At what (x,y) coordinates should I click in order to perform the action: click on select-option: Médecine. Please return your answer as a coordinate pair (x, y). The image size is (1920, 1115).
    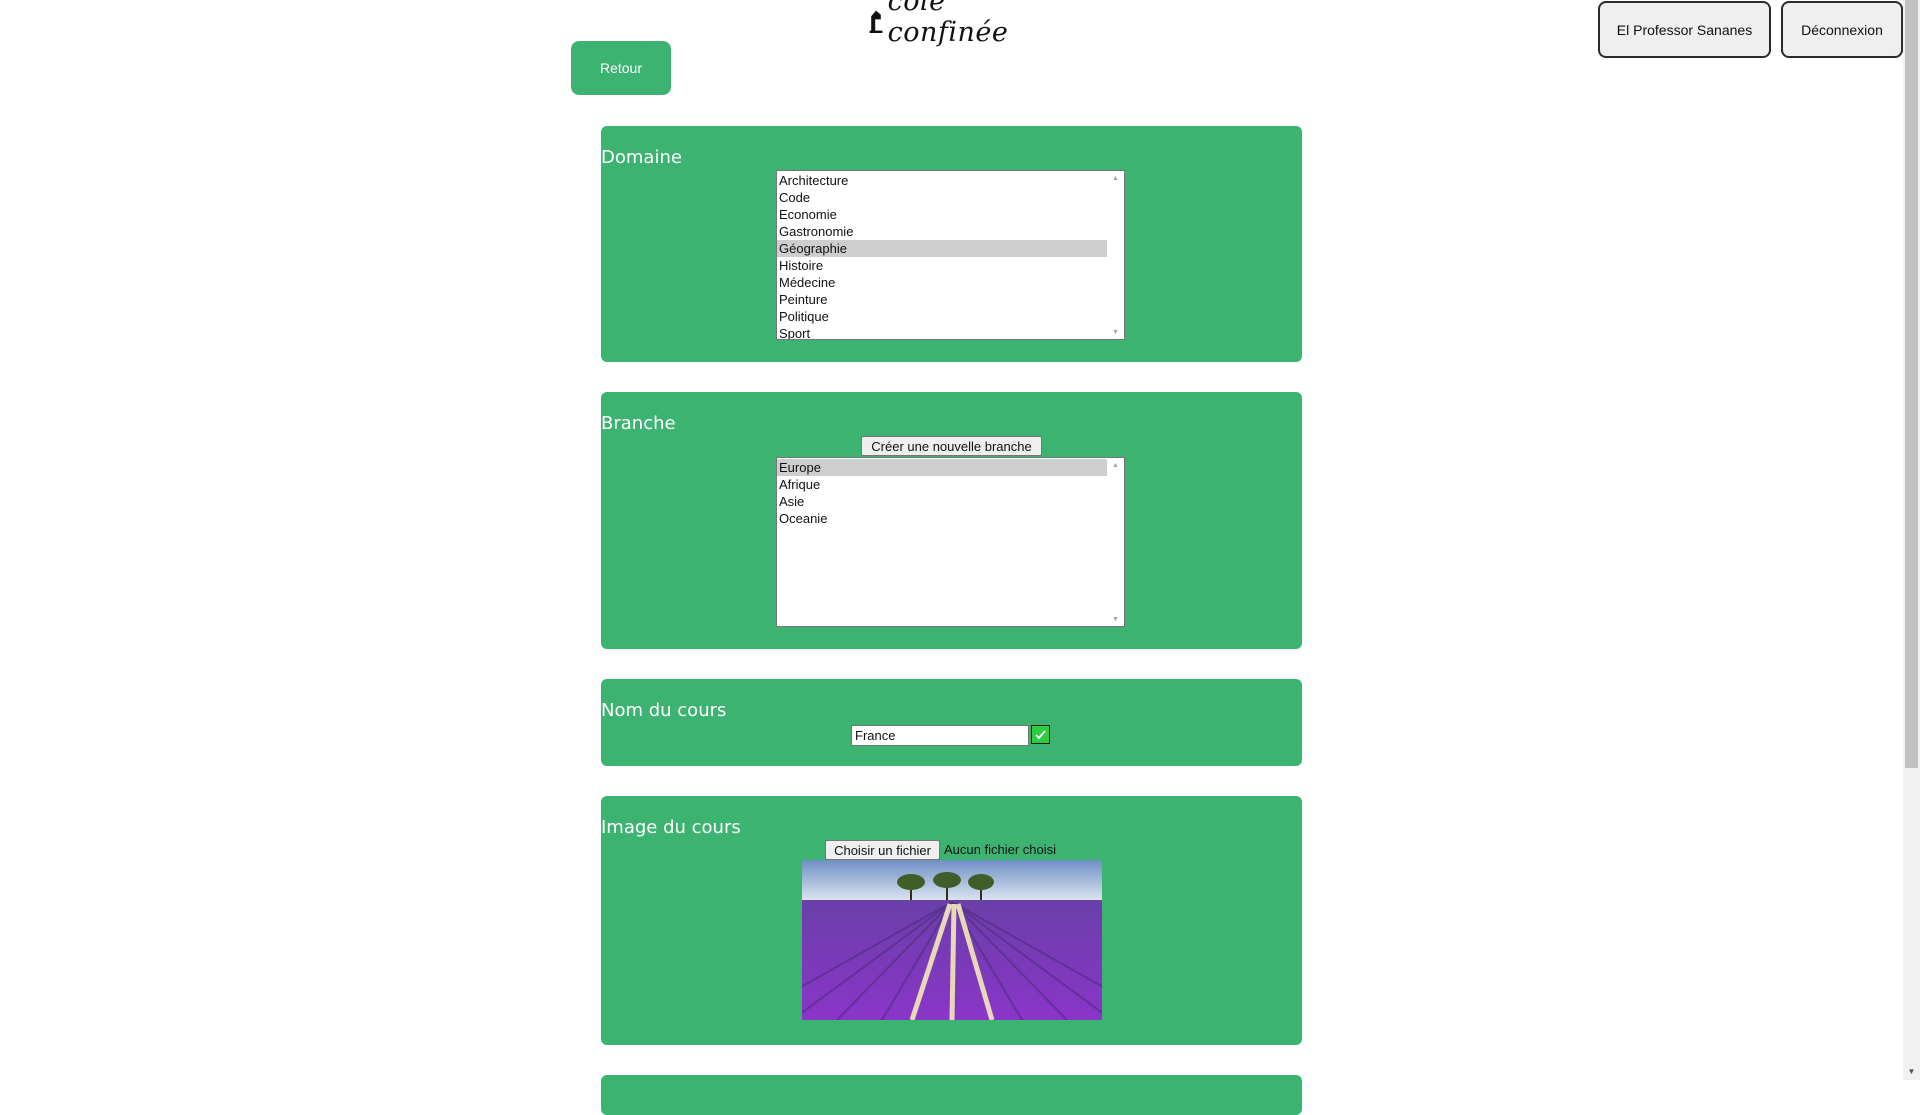
    Looking at the image, I should click on (942, 282).